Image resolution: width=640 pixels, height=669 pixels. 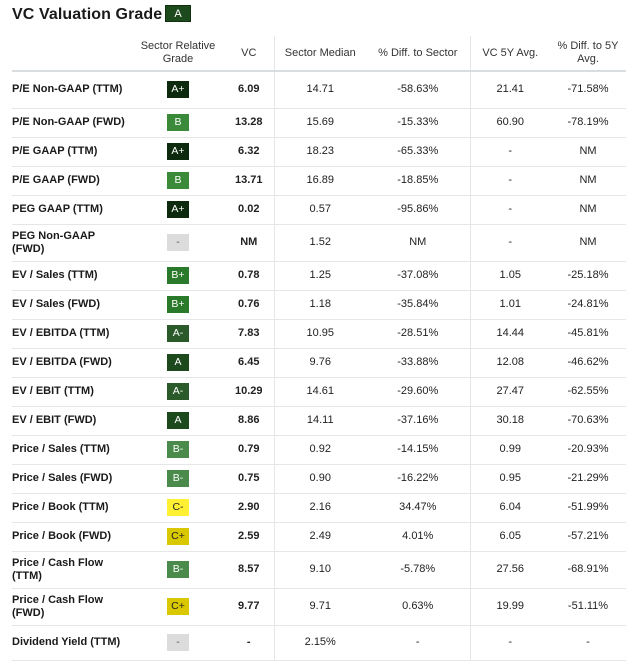 I want to click on vc-value: 8.57, so click(x=249, y=570).